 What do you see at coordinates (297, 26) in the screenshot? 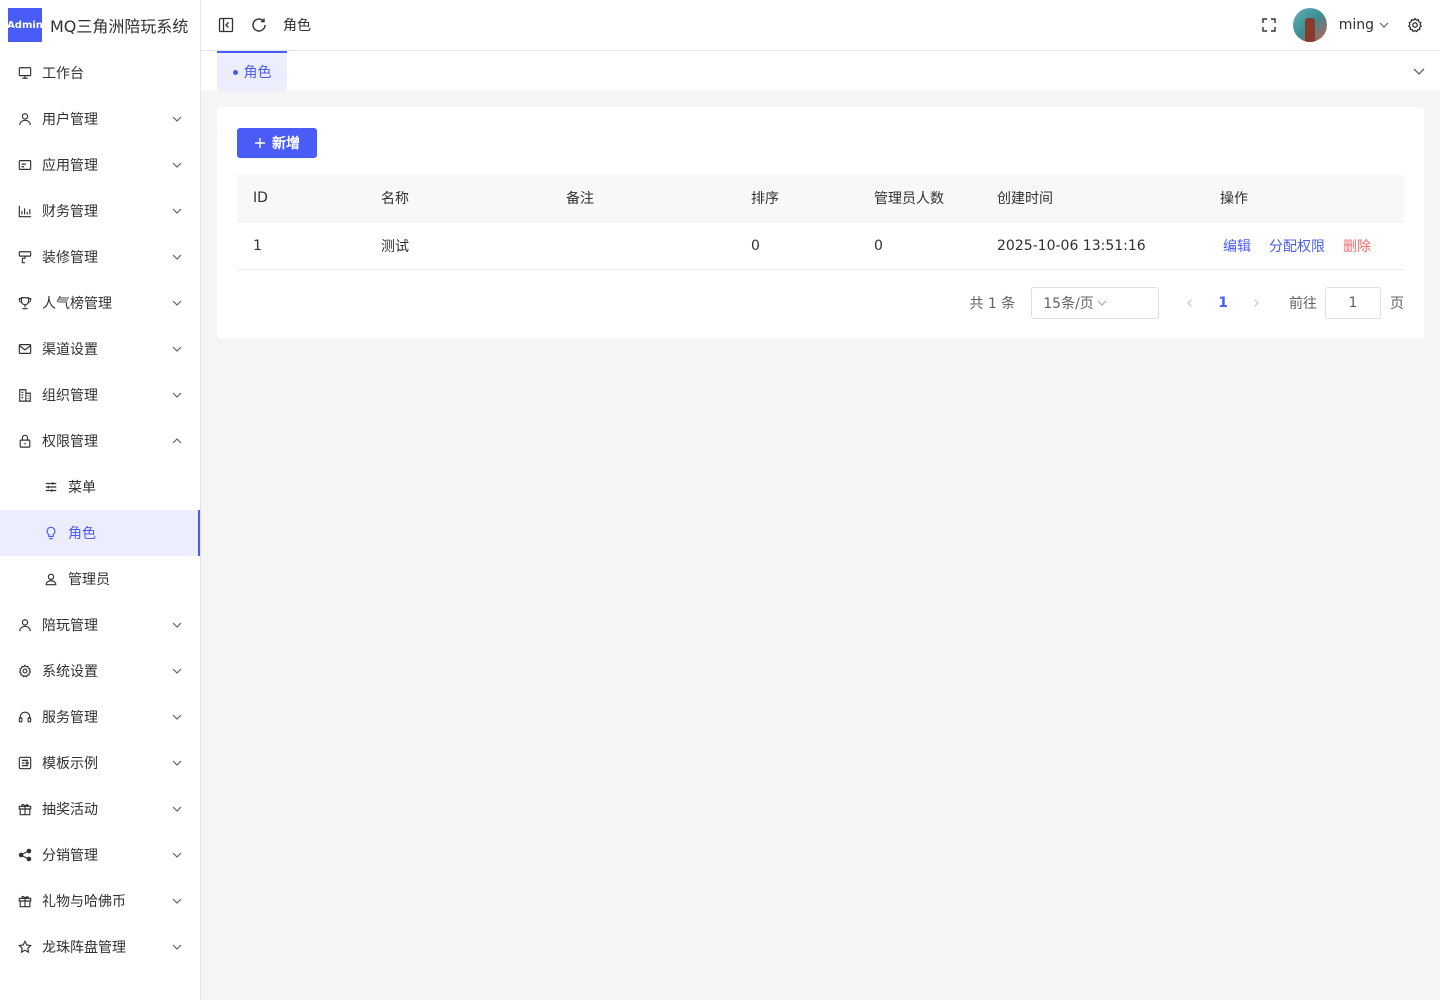
I see `breadcrumb: 角色` at bounding box center [297, 26].